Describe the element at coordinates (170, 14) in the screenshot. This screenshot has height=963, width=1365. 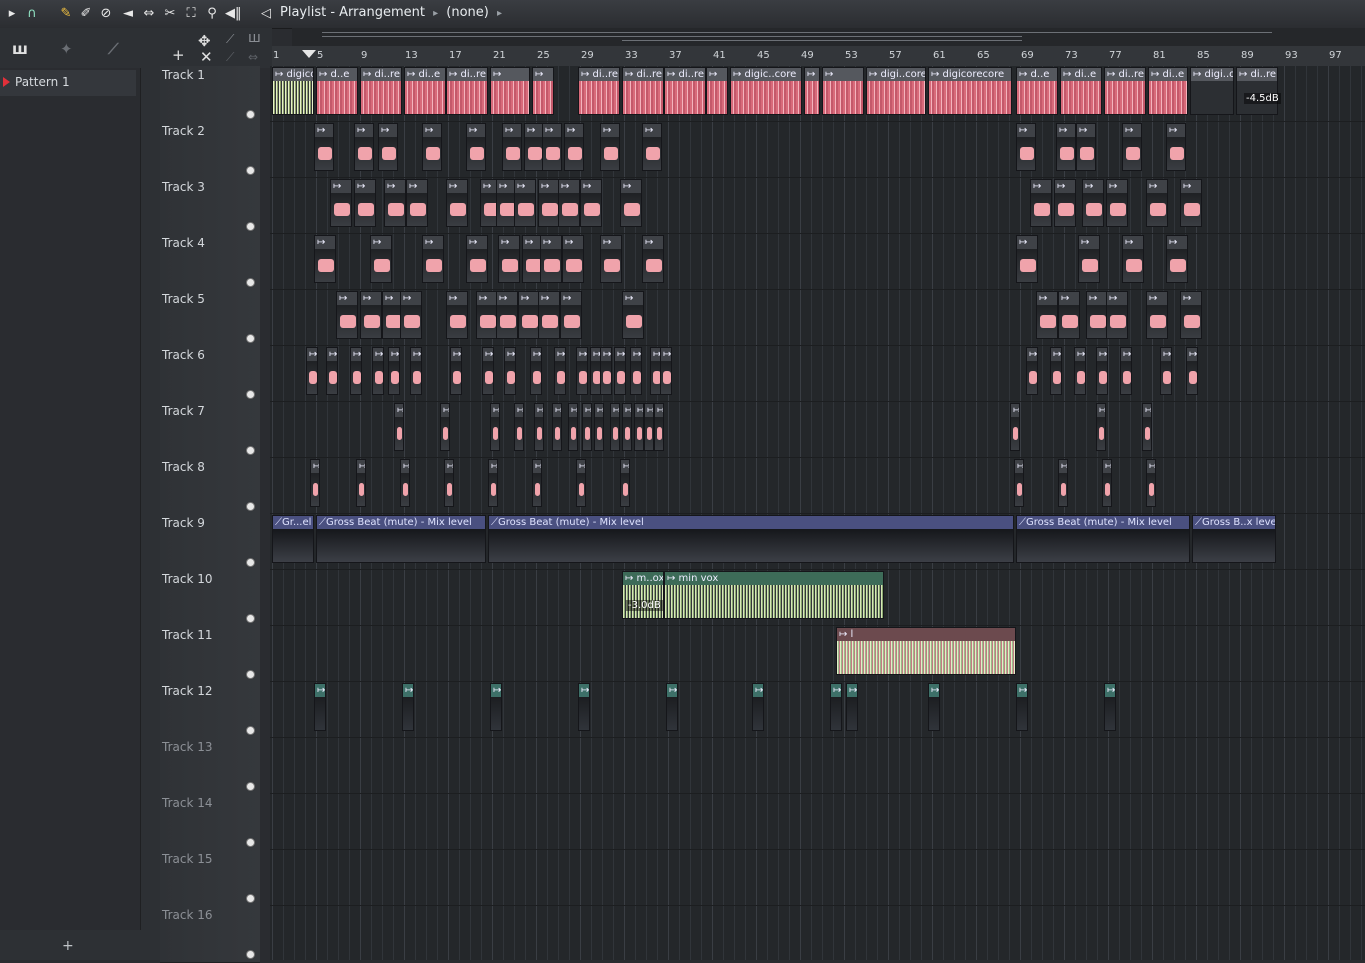
I see `slice-icon: ✂` at that location.